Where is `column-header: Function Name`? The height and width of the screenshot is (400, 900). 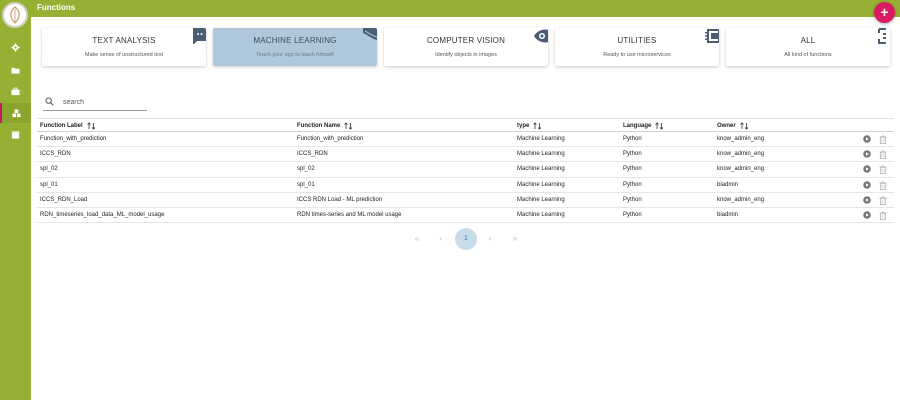
column-header: Function Name is located at coordinates (325, 126).